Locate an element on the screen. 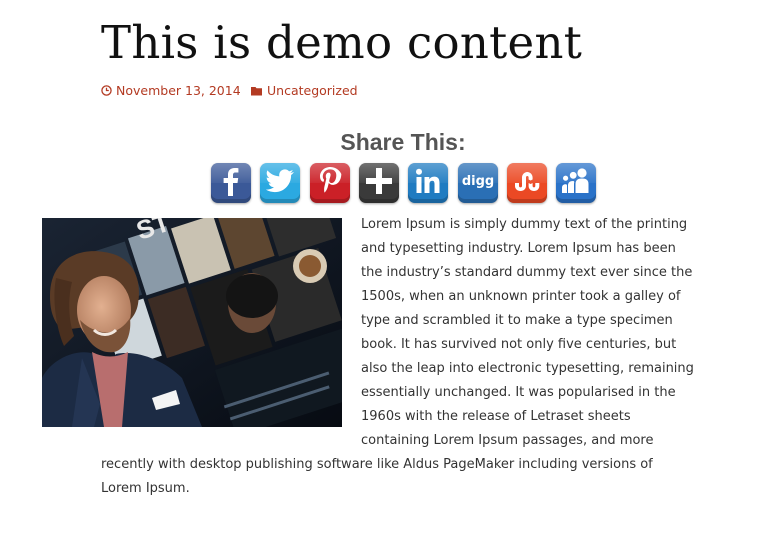 Image resolution: width=772 pixels, height=549 pixels. google-plus-share-button is located at coordinates (379, 183).